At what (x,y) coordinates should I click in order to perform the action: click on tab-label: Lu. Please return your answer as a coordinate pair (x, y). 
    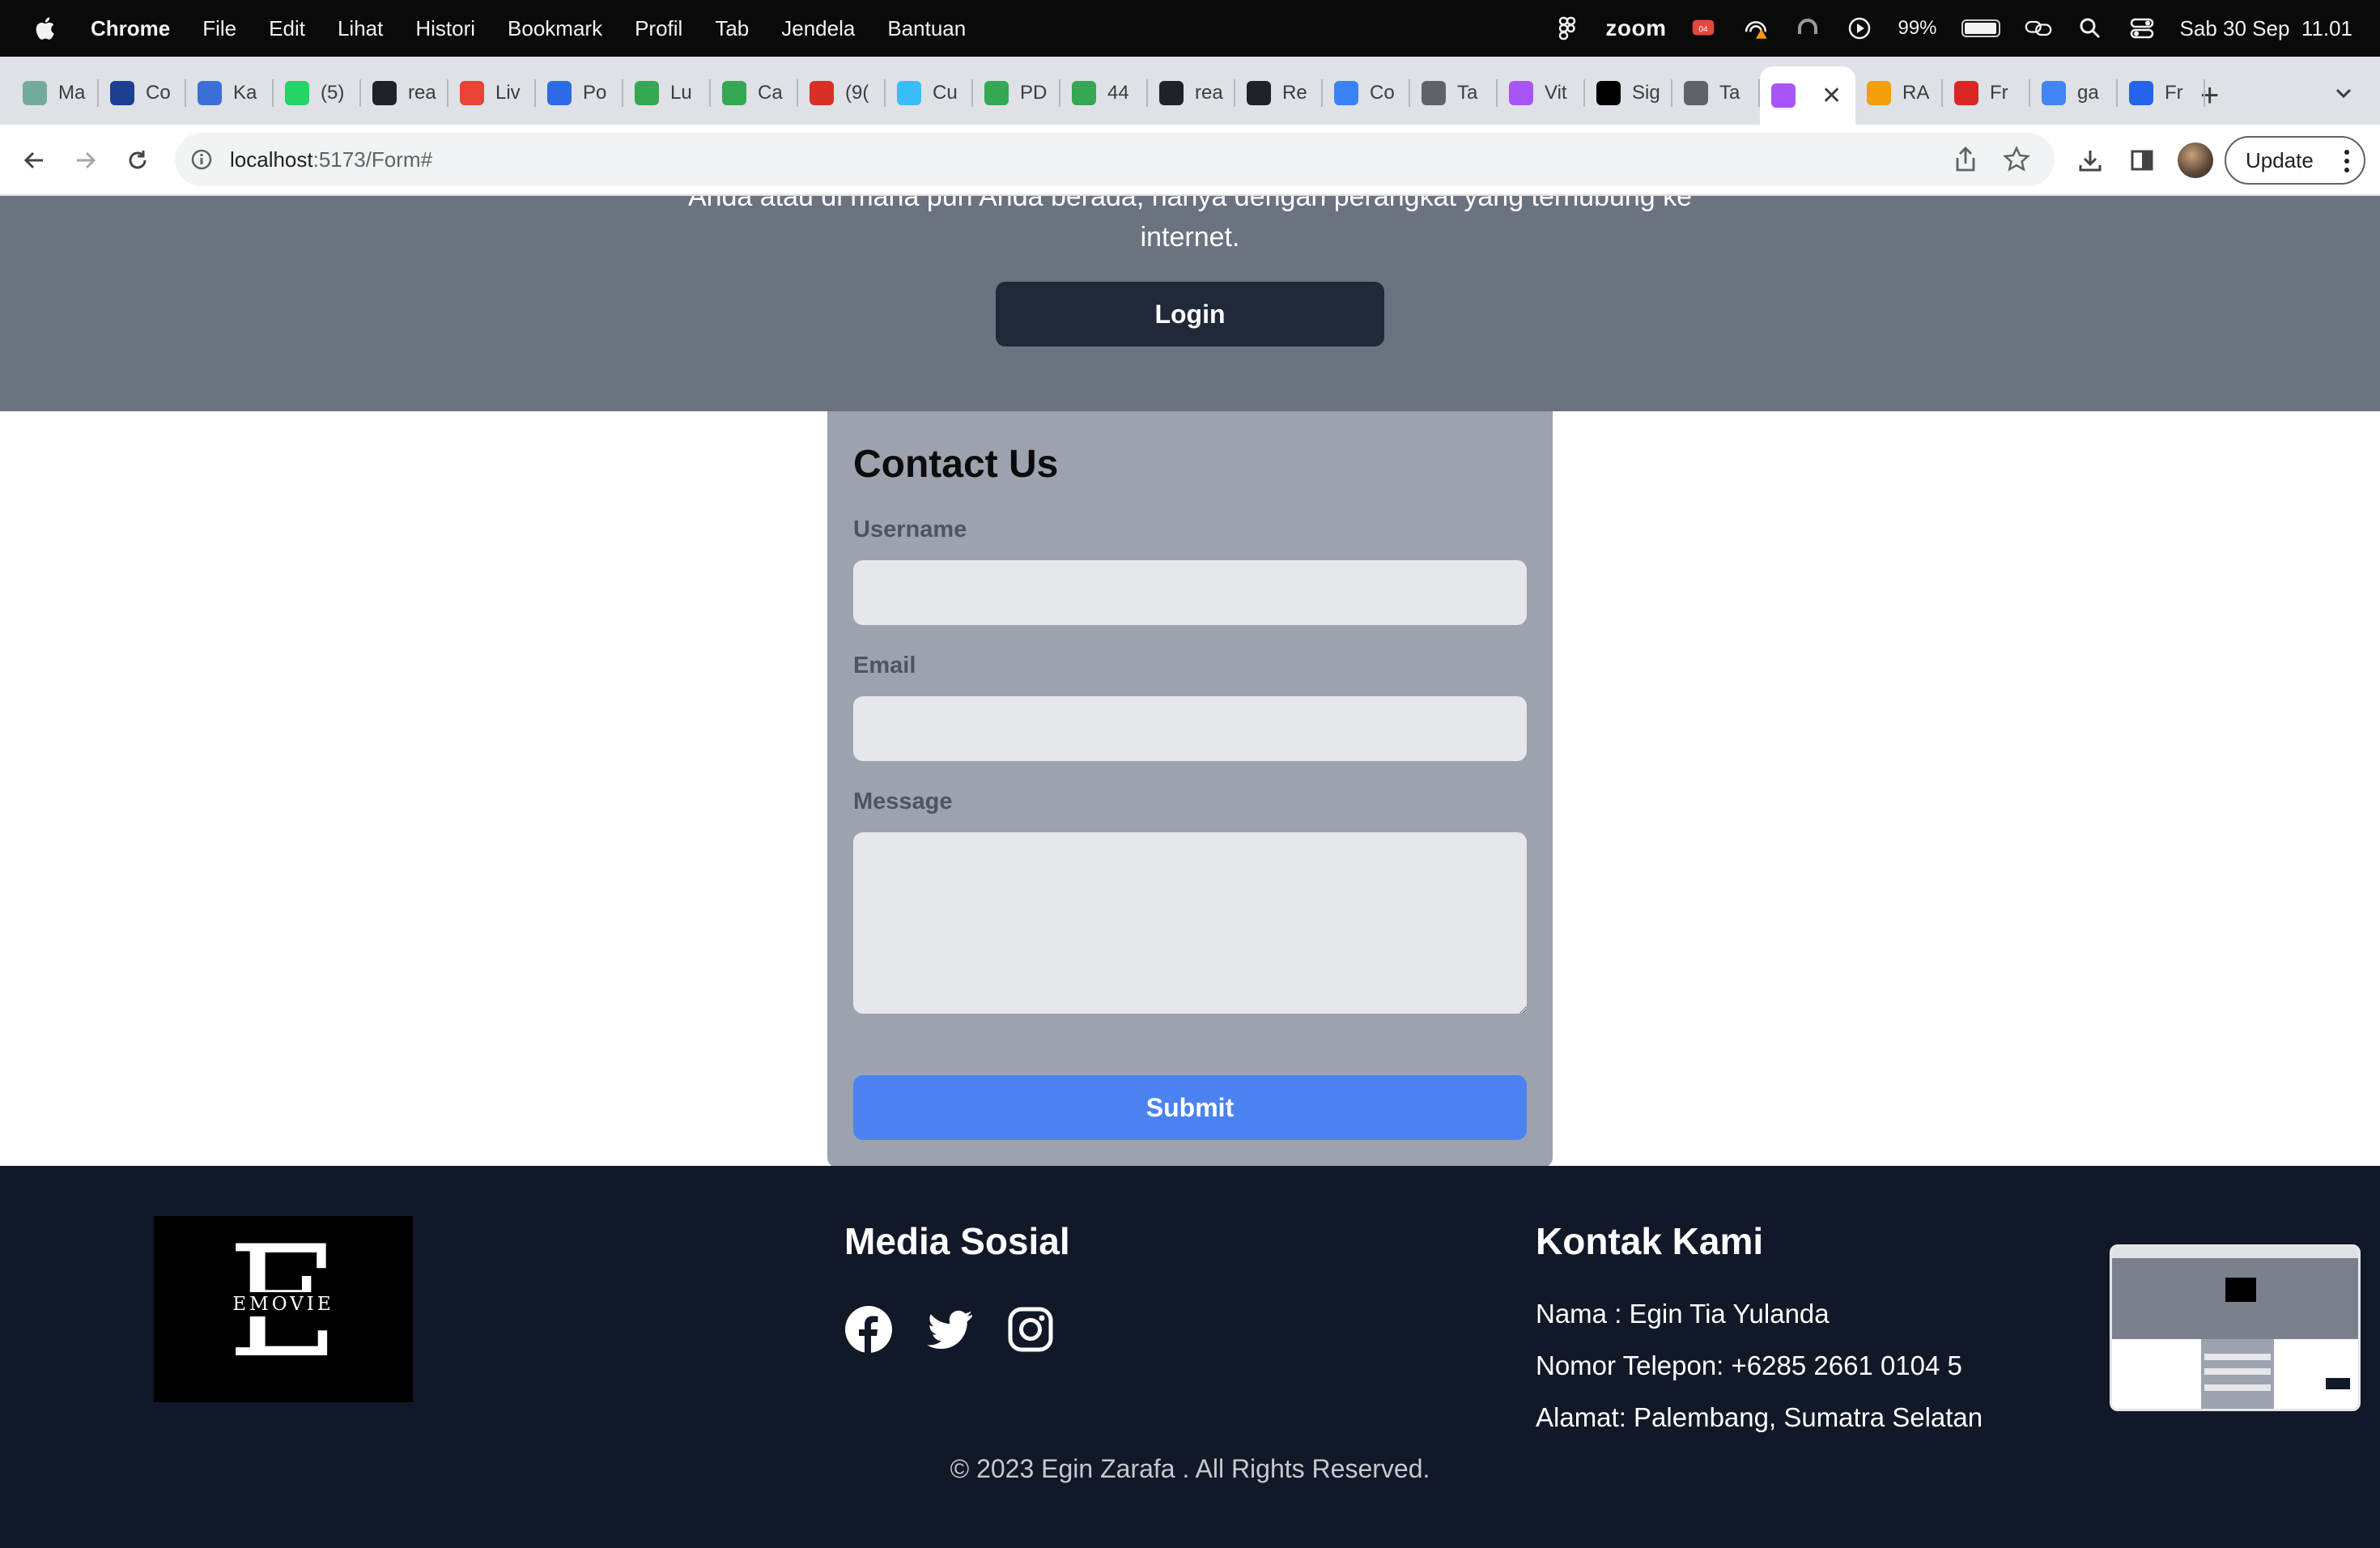
    Looking at the image, I should click on (681, 93).